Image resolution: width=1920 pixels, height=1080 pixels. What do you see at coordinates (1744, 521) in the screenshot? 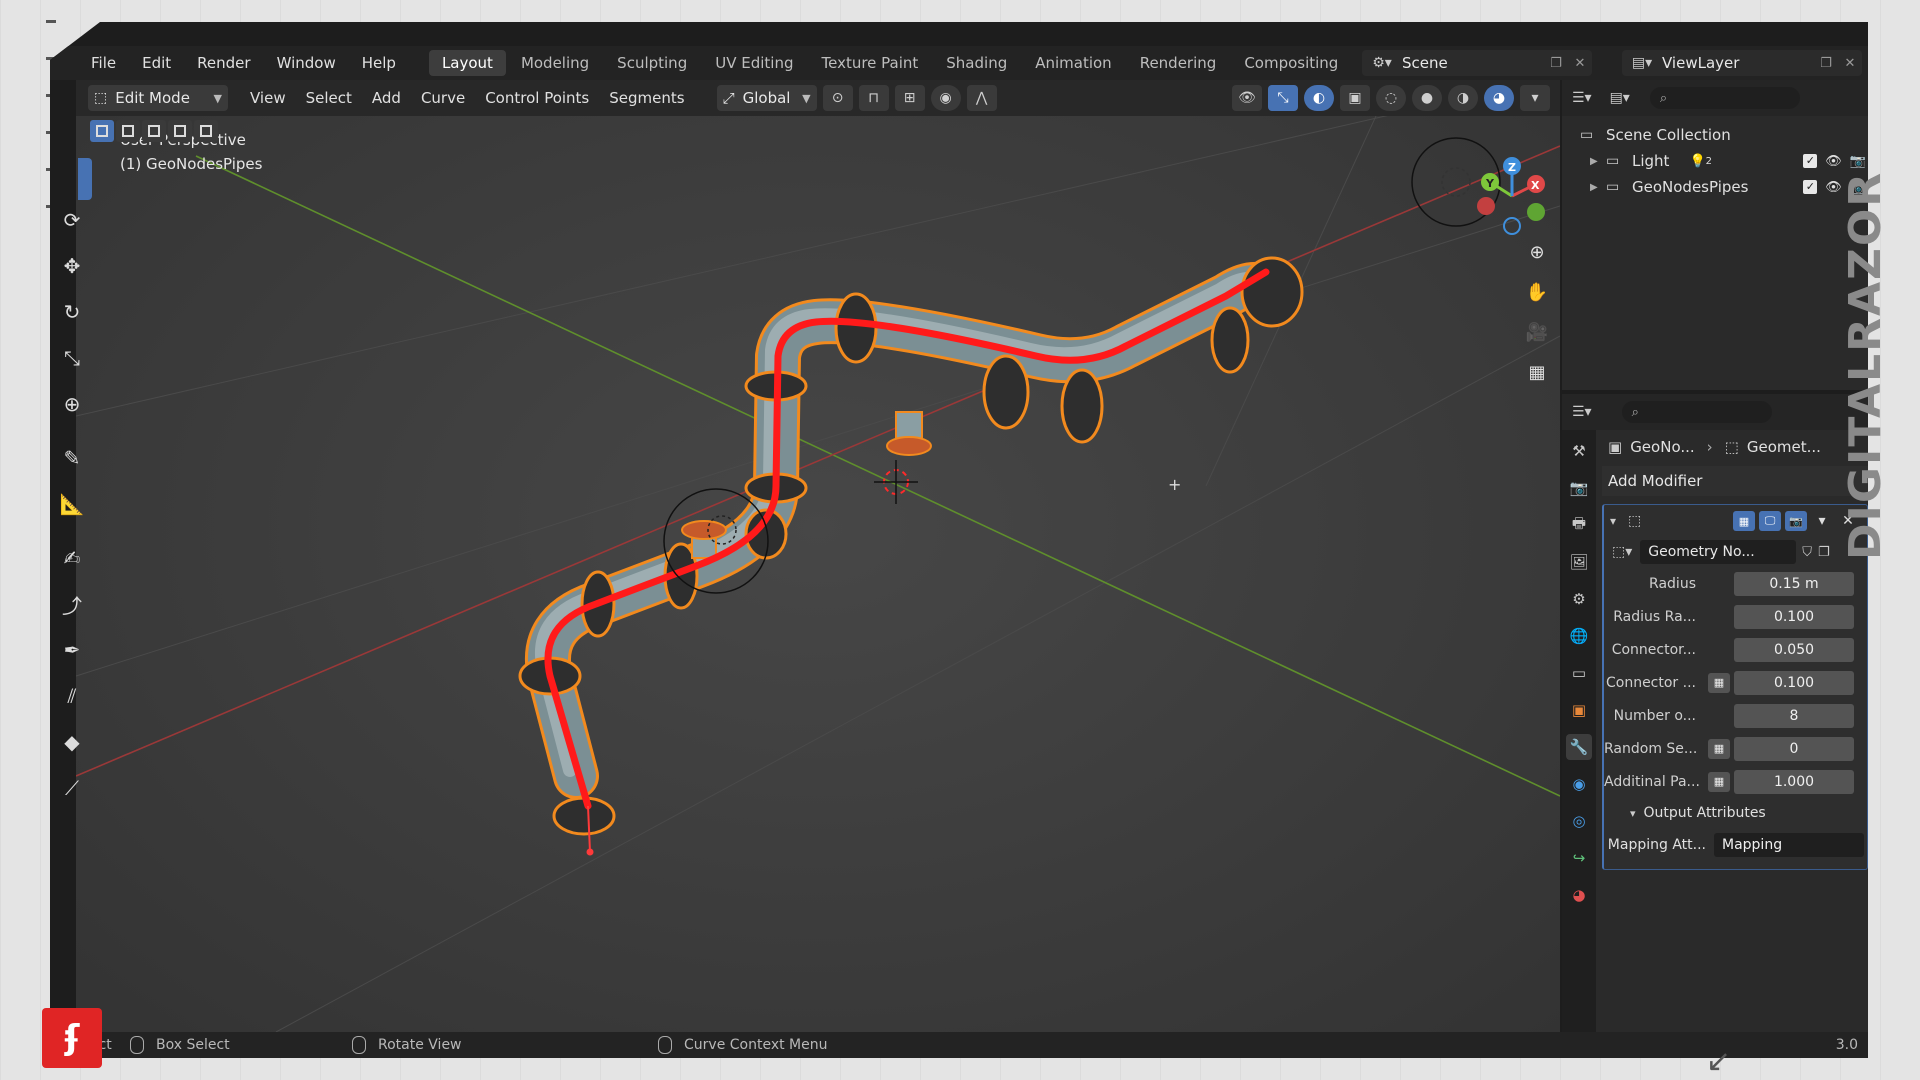
I see `edit-mode-toggle-icon: ▦` at bounding box center [1744, 521].